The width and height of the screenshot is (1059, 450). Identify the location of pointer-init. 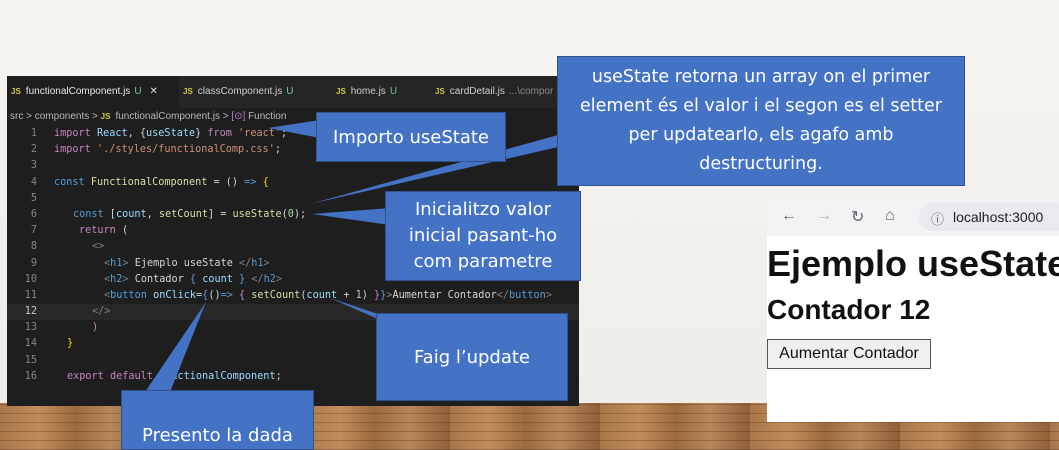
(351, 216).